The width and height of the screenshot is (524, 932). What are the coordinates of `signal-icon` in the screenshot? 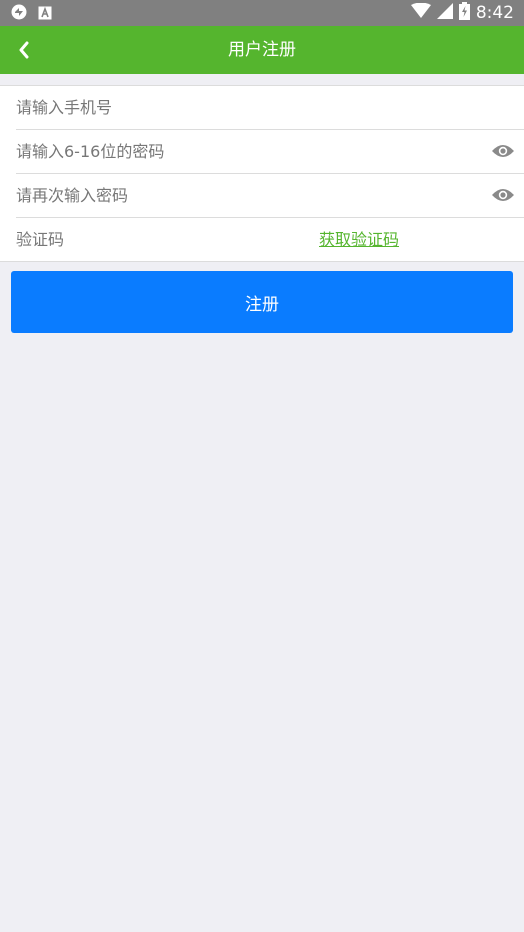 It's located at (444, 13).